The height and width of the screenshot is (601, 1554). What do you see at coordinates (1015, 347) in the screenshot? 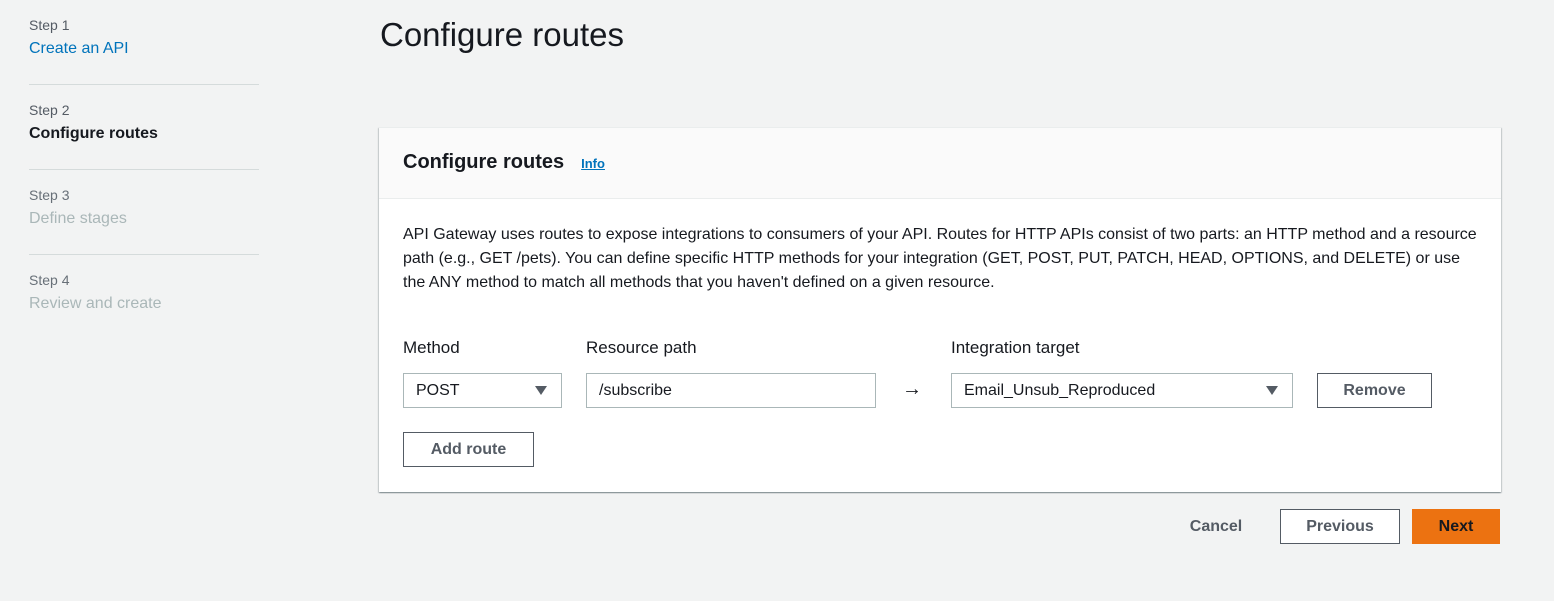
I see `integration-target-label: Integration target` at bounding box center [1015, 347].